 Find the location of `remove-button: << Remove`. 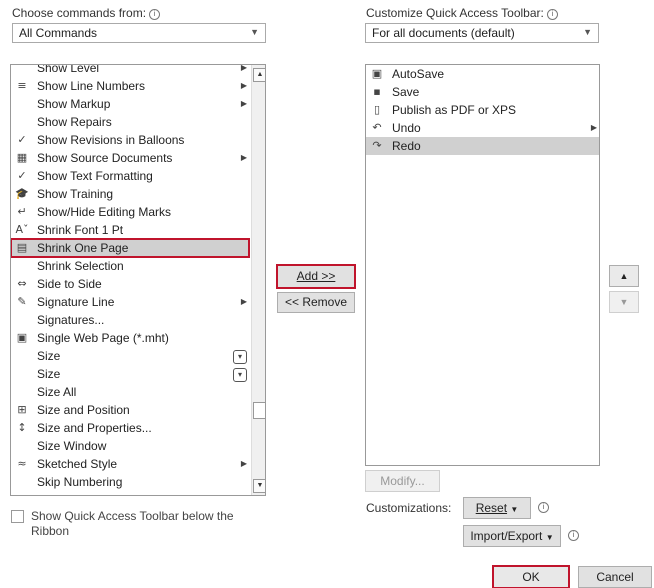

remove-button: << Remove is located at coordinates (316, 302).